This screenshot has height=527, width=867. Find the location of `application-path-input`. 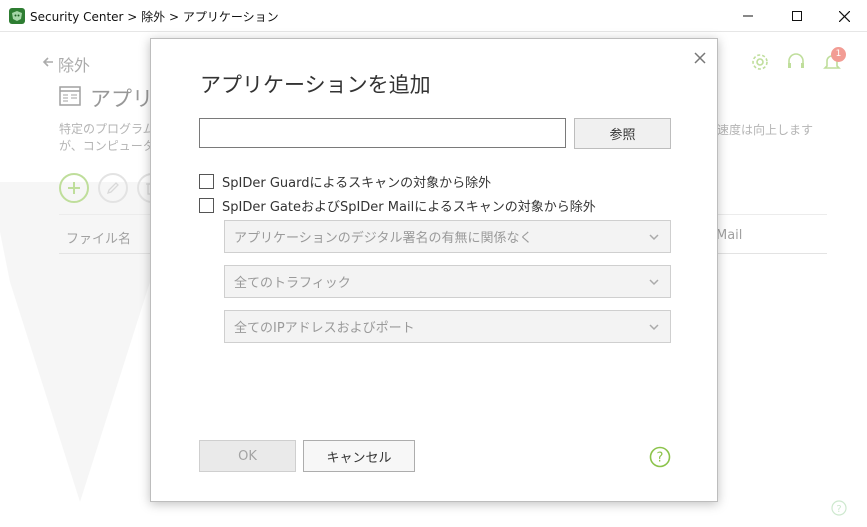

application-path-input is located at coordinates (382, 133).